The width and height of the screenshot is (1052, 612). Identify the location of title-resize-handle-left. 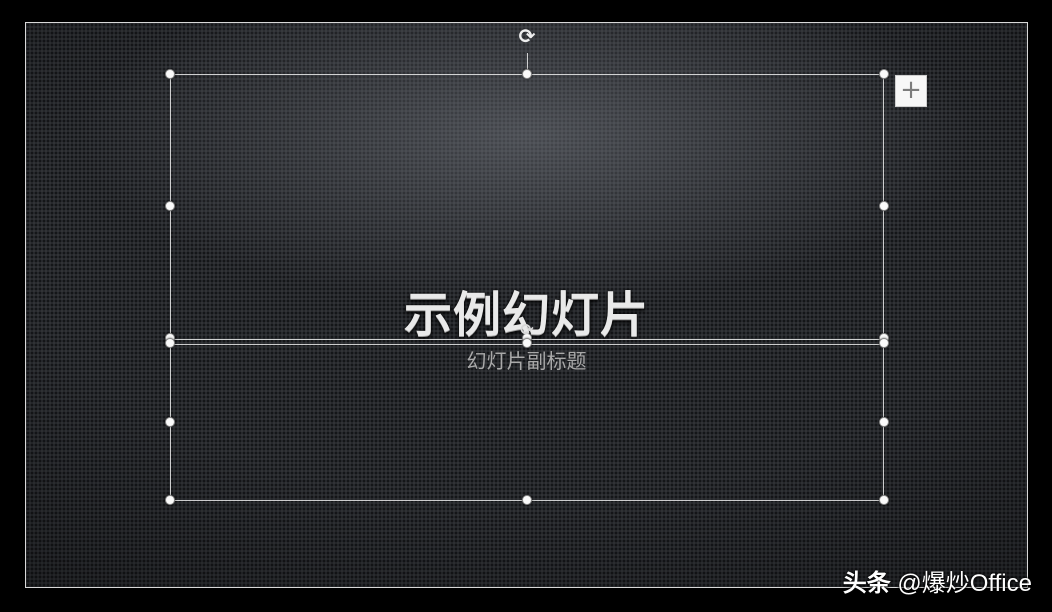
(170, 206).